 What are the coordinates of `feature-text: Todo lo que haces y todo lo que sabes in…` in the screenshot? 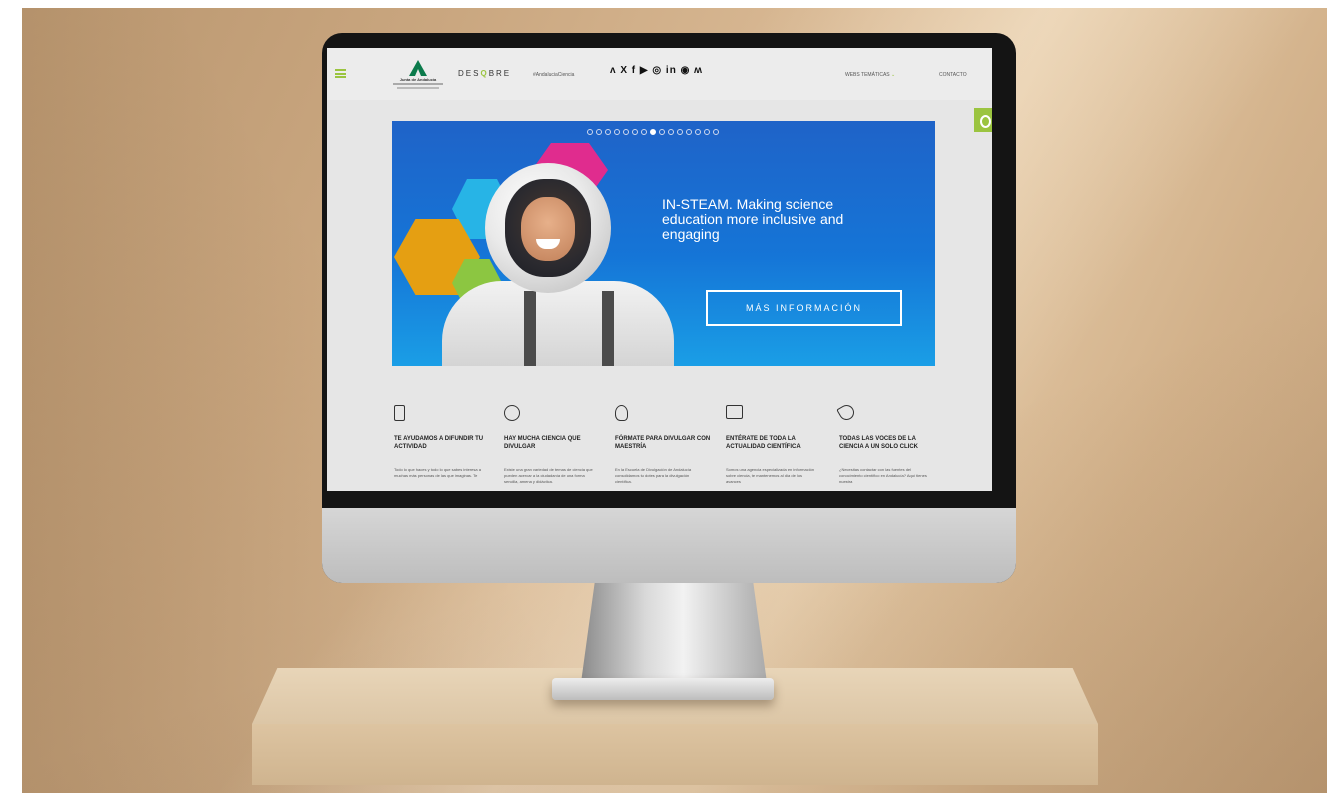 It's located at (437, 472).